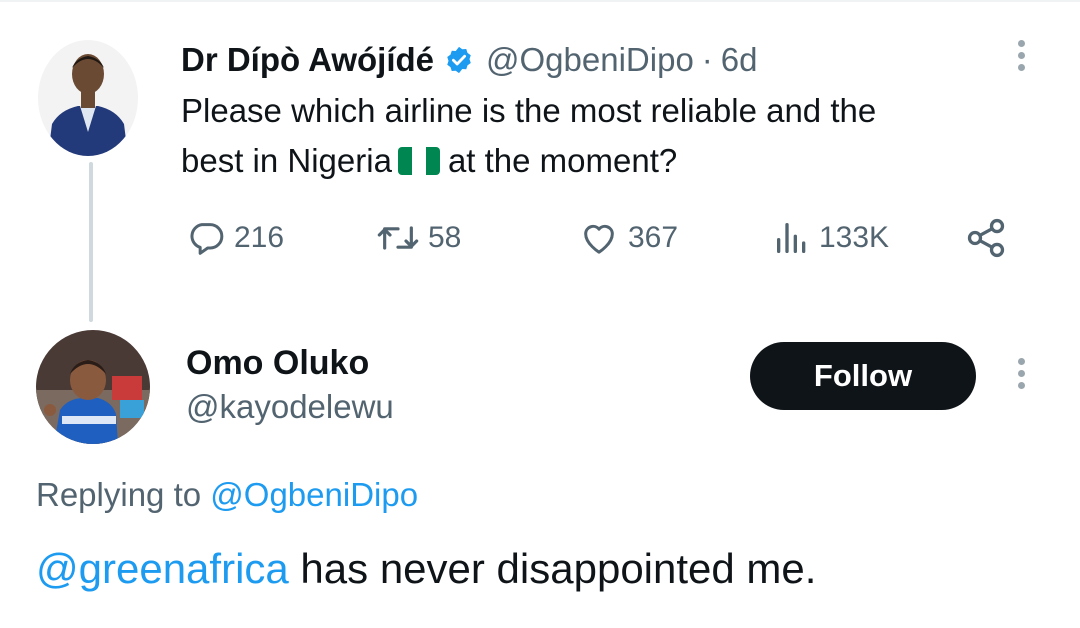  Describe the element at coordinates (314, 494) in the screenshot. I see `replying-to-handle-link: @OgbeniDipo` at that location.